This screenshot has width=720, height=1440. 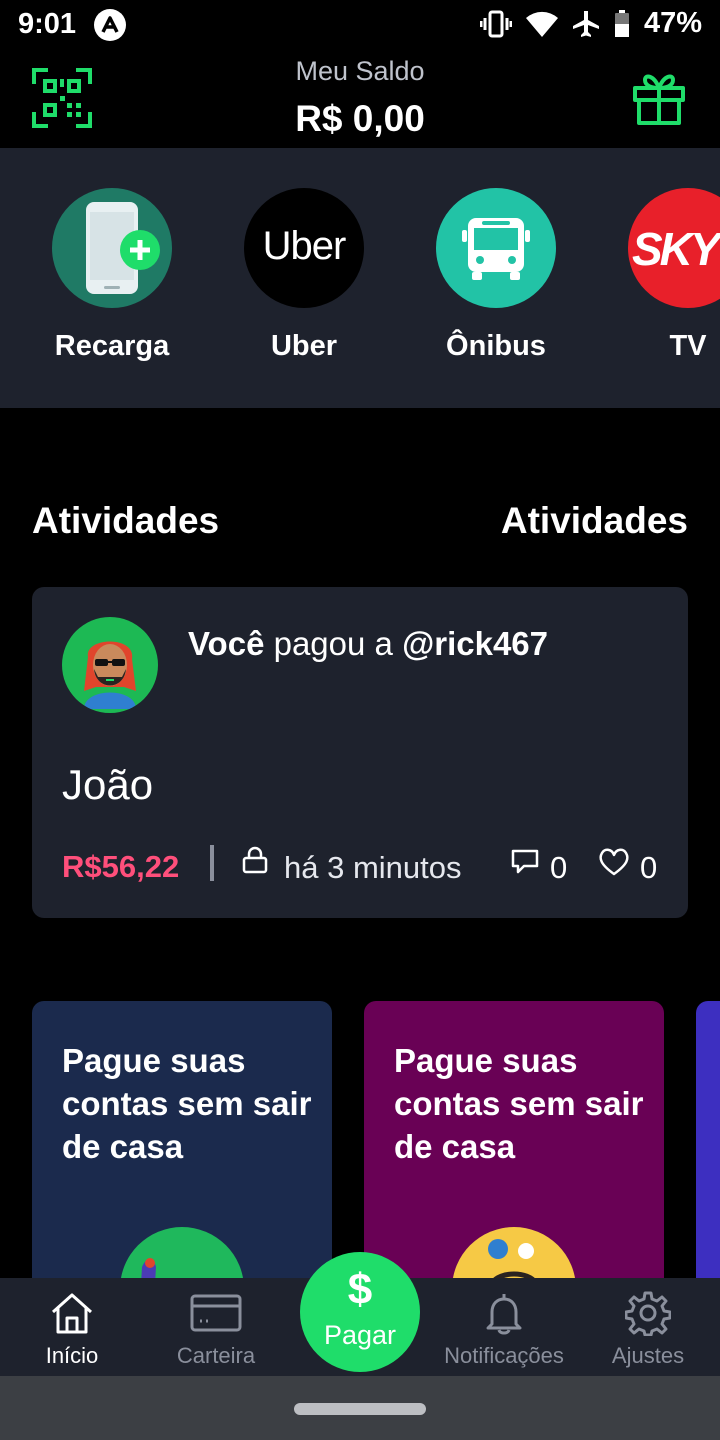 What do you see at coordinates (504, 1314) in the screenshot?
I see `bell-icon` at bounding box center [504, 1314].